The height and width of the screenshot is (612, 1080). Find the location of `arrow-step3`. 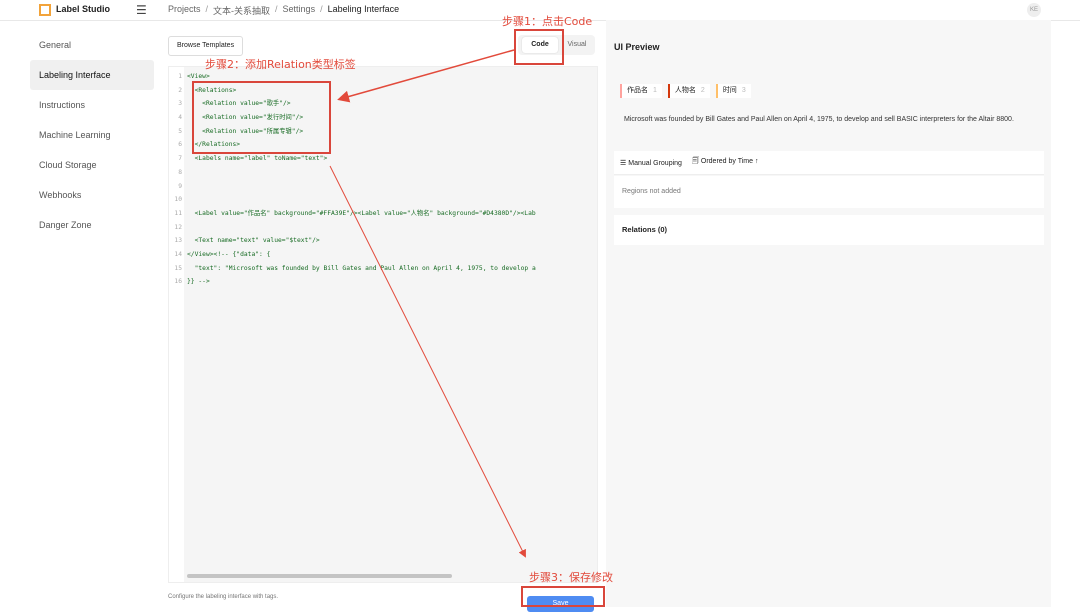

arrow-step3 is located at coordinates (427, 361).